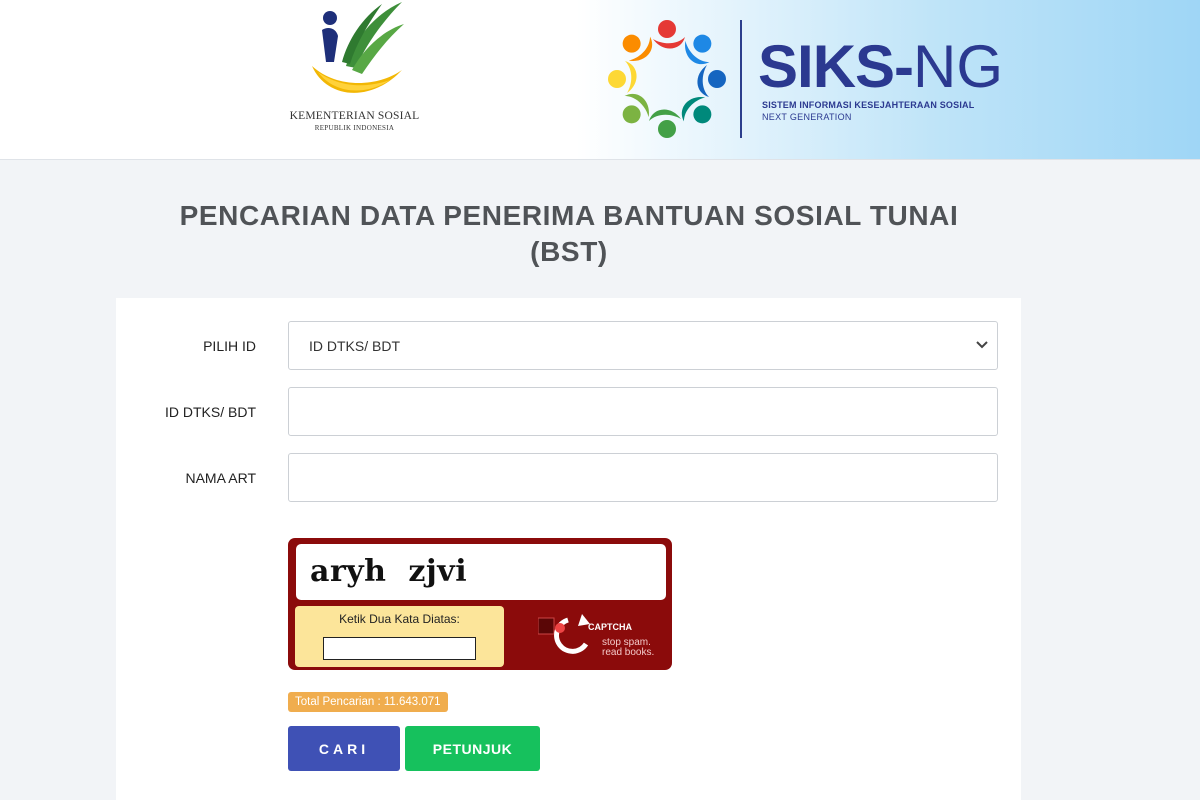 This screenshot has height=800, width=1200. I want to click on captcha-words: aryh zjvi, so click(389, 571).